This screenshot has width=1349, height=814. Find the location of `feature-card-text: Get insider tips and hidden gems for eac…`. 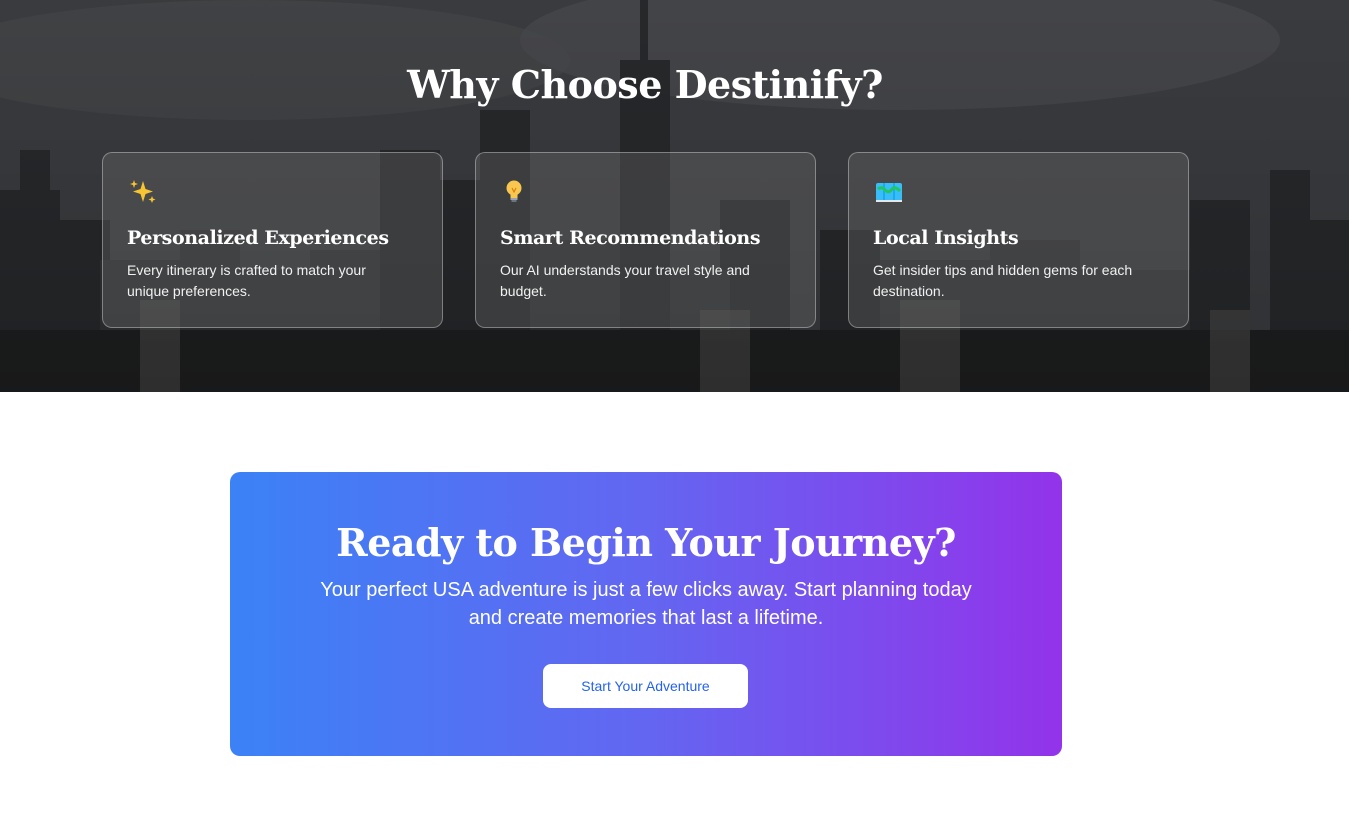

feature-card-text: Get insider tips and hidden gems for eac… is located at coordinates (1003, 280).